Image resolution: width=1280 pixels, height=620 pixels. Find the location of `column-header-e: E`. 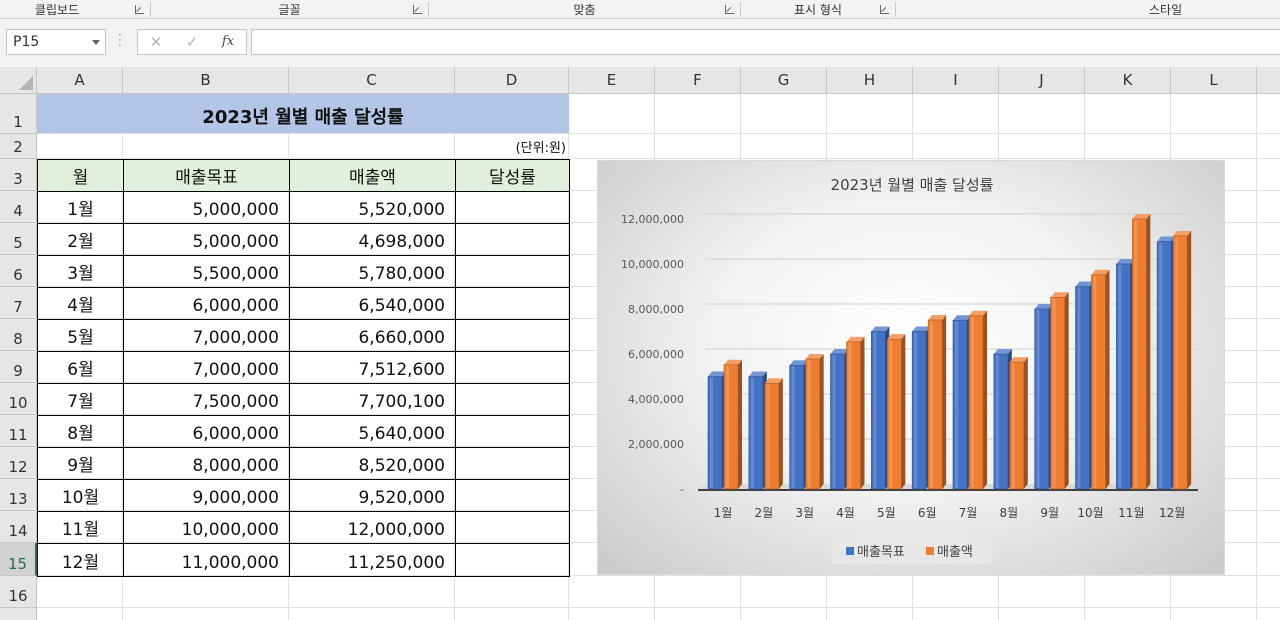

column-header-e: E is located at coordinates (612, 80).